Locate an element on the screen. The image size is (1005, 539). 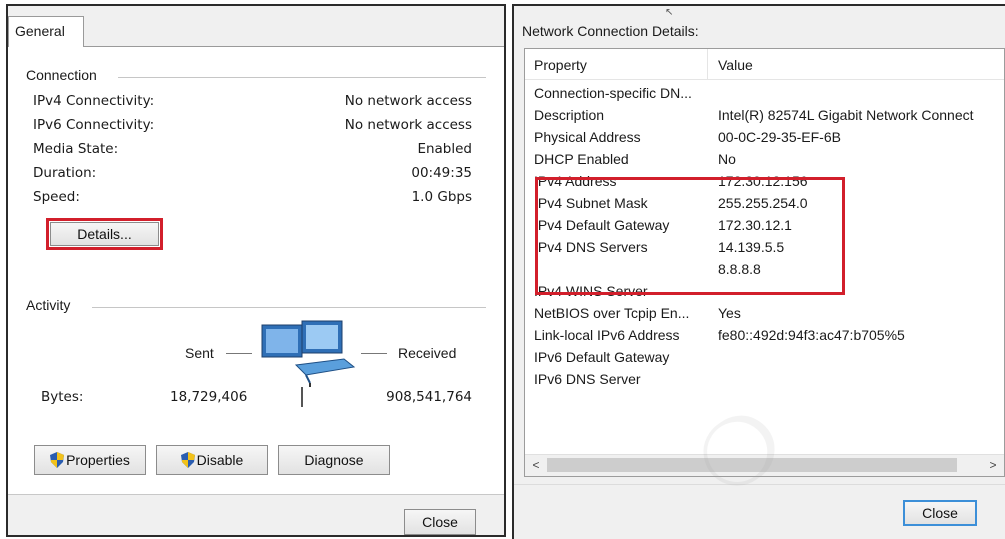
row-value: Yes is located at coordinates (729, 313).